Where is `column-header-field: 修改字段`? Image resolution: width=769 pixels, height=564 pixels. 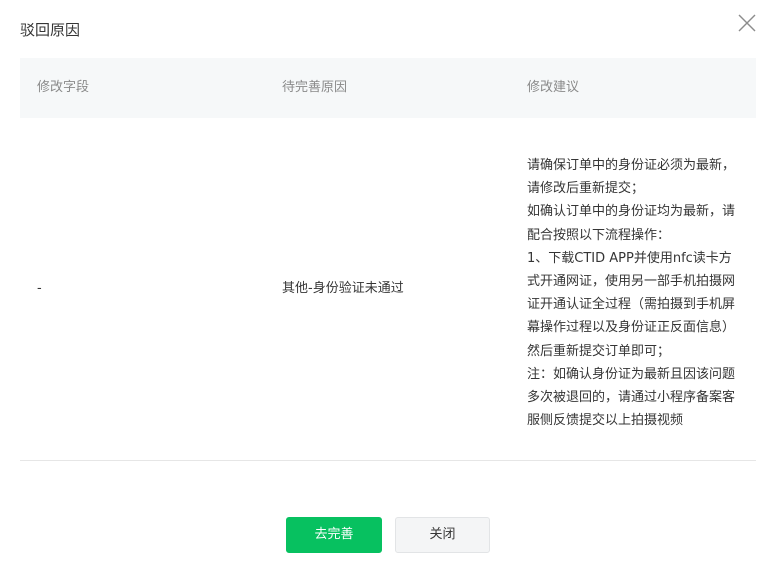 column-header-field: 修改字段 is located at coordinates (63, 87).